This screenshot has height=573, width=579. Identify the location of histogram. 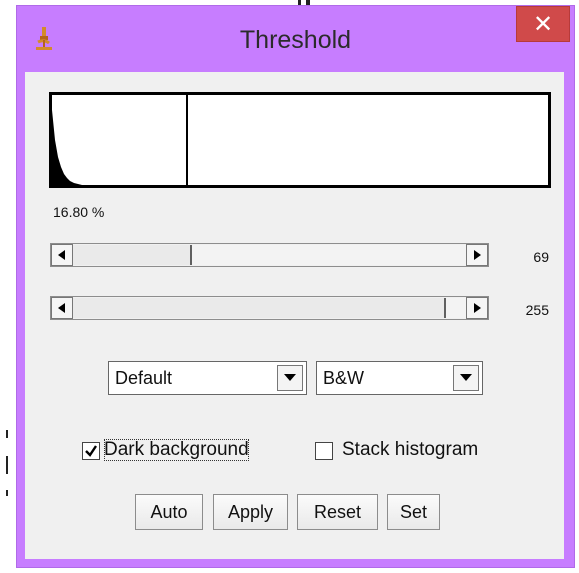
(300, 140).